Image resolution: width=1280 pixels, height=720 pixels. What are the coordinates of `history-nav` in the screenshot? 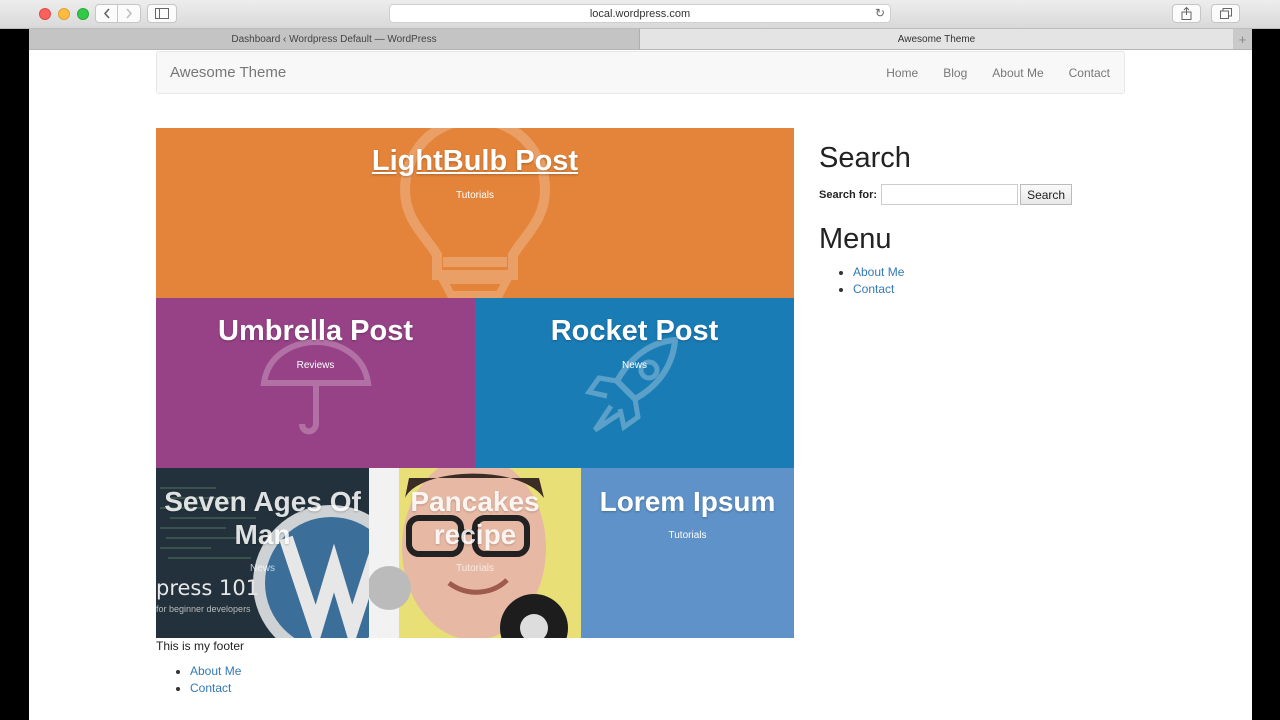 It's located at (118, 13).